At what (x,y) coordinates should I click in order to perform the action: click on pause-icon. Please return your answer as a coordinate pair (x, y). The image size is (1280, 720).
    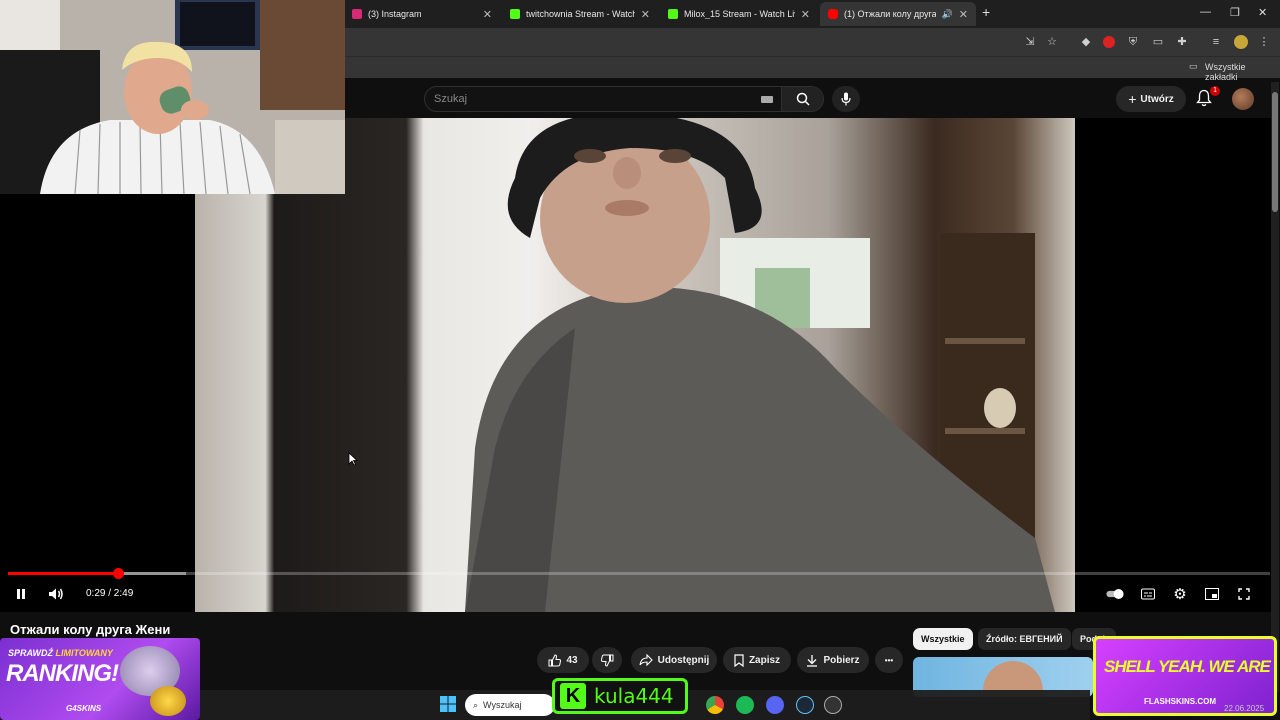
    Looking at the image, I should click on (21, 594).